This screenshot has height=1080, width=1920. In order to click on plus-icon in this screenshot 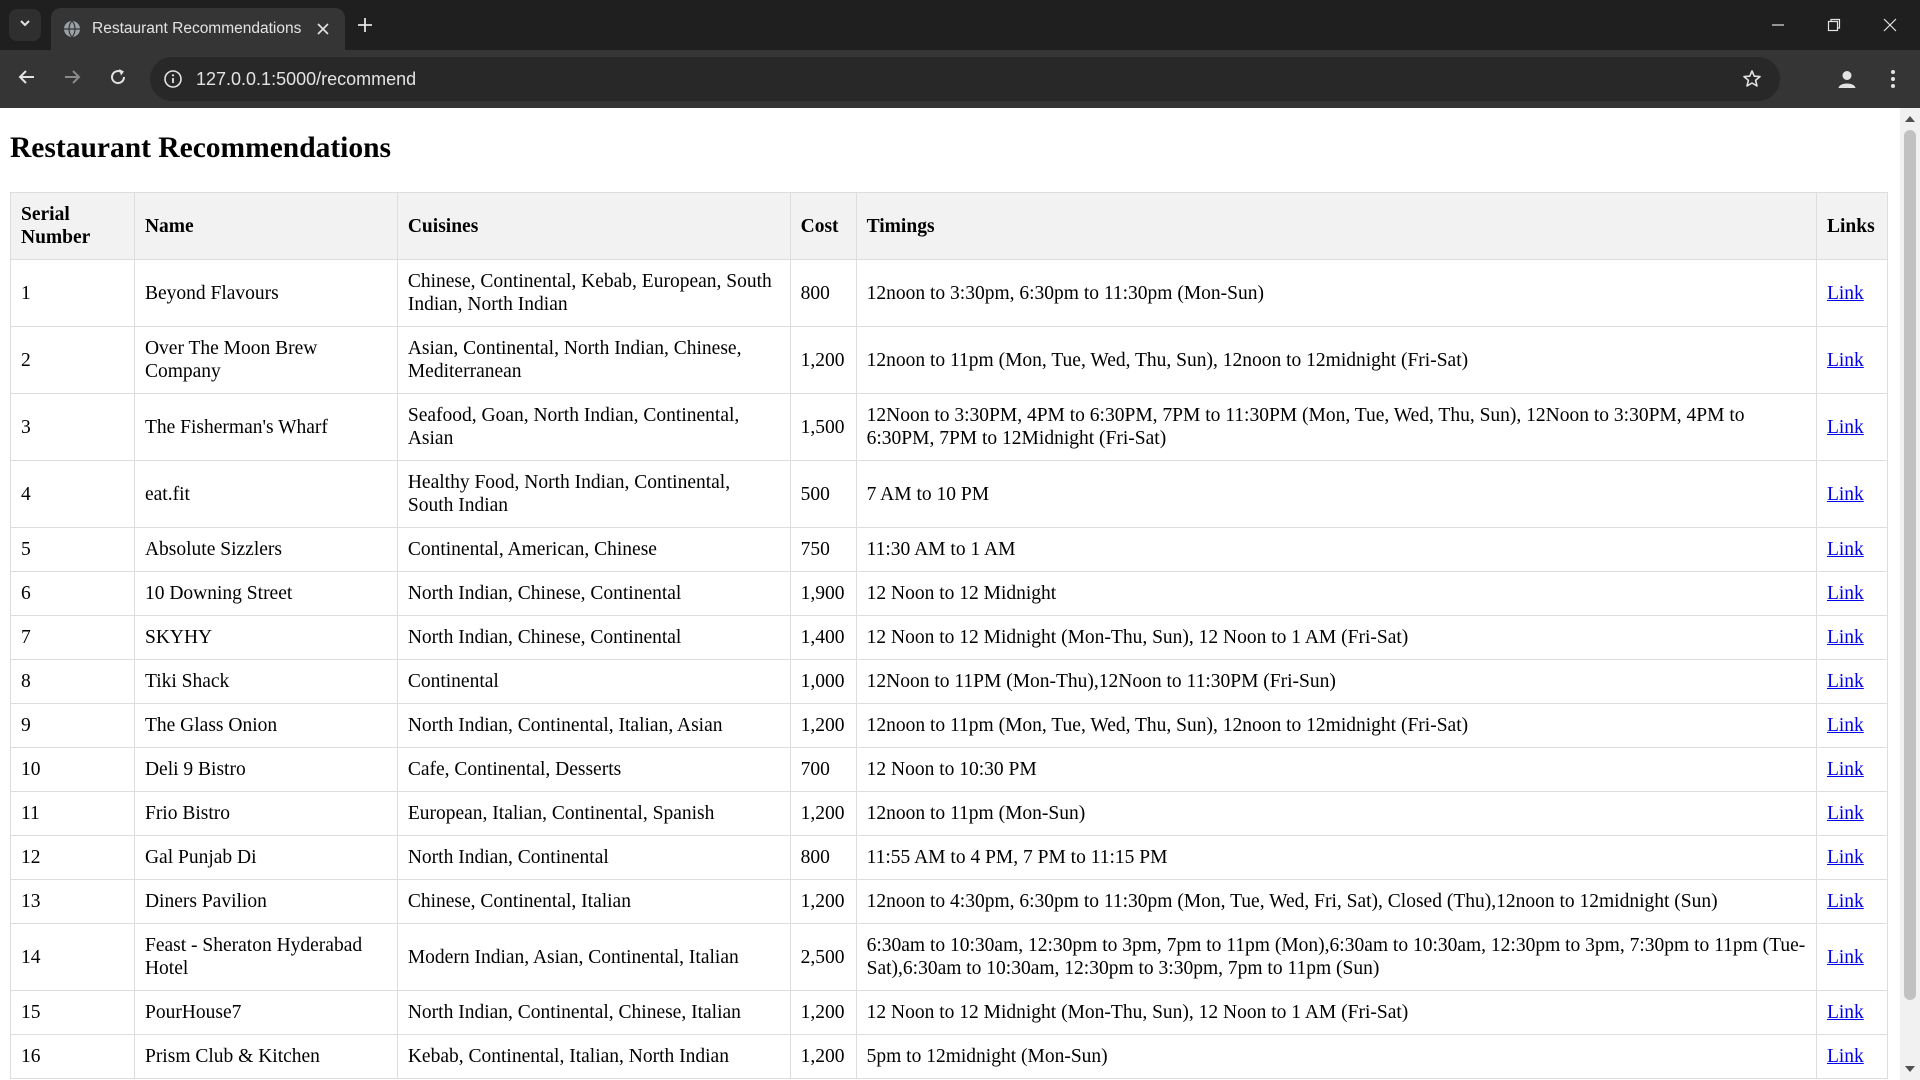, I will do `click(365, 25)`.